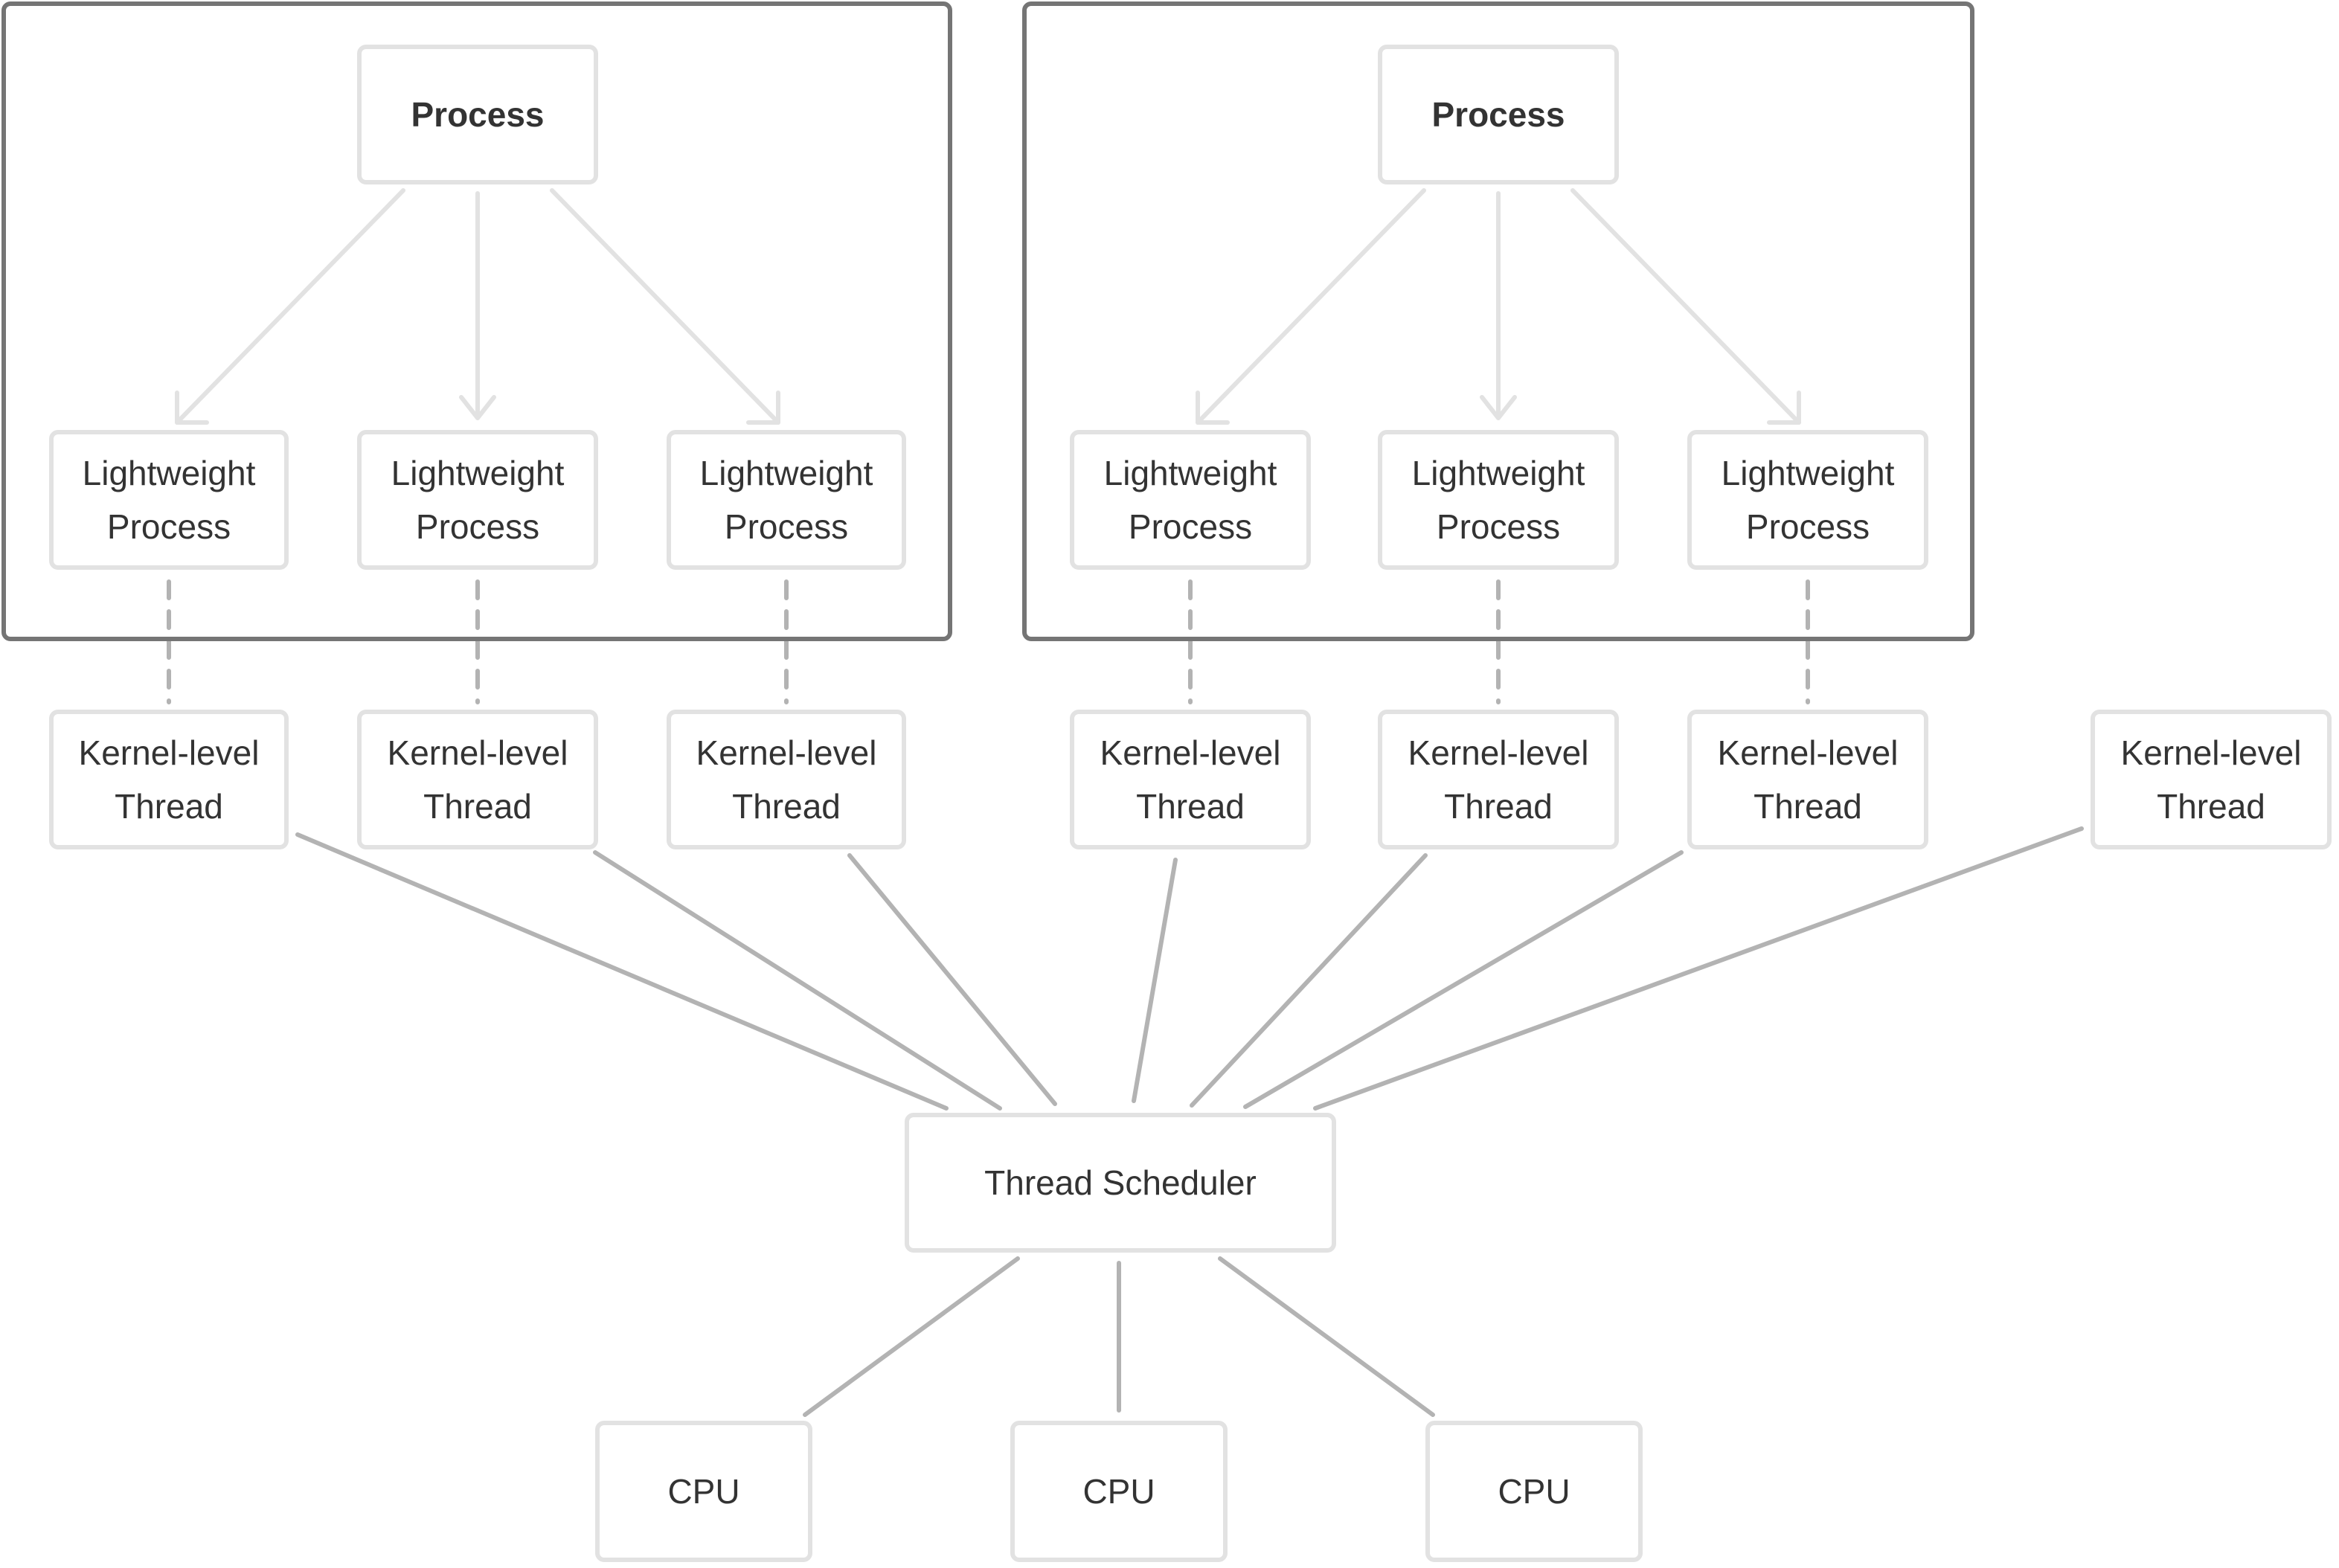  I want to click on kernel-thread-node-4: Kernel-level Thread, so click(1190, 779).